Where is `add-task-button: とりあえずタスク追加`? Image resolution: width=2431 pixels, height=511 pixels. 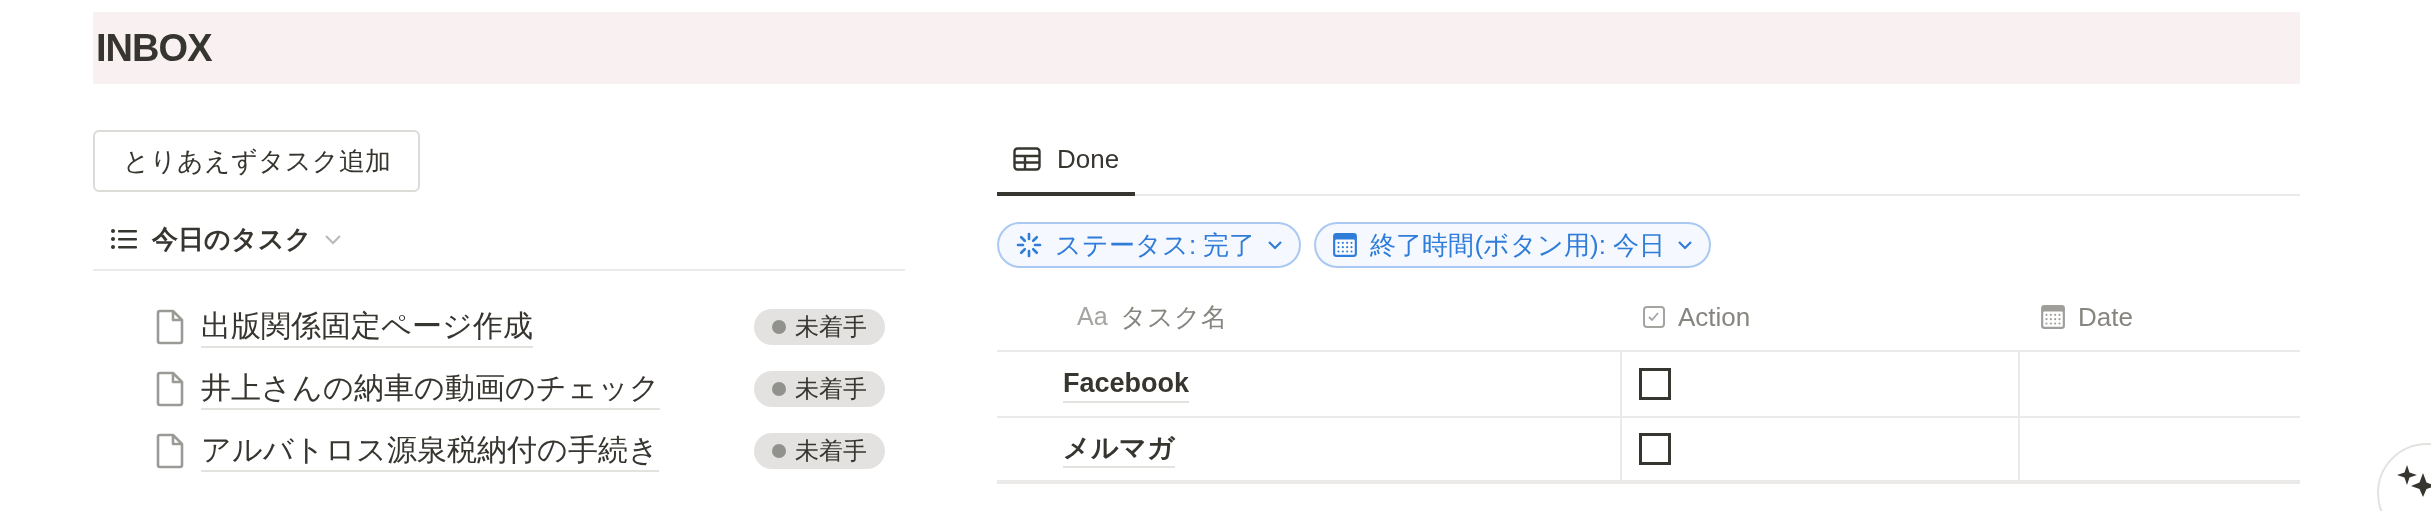
add-task-button: とりあえずタスク追加 is located at coordinates (256, 161).